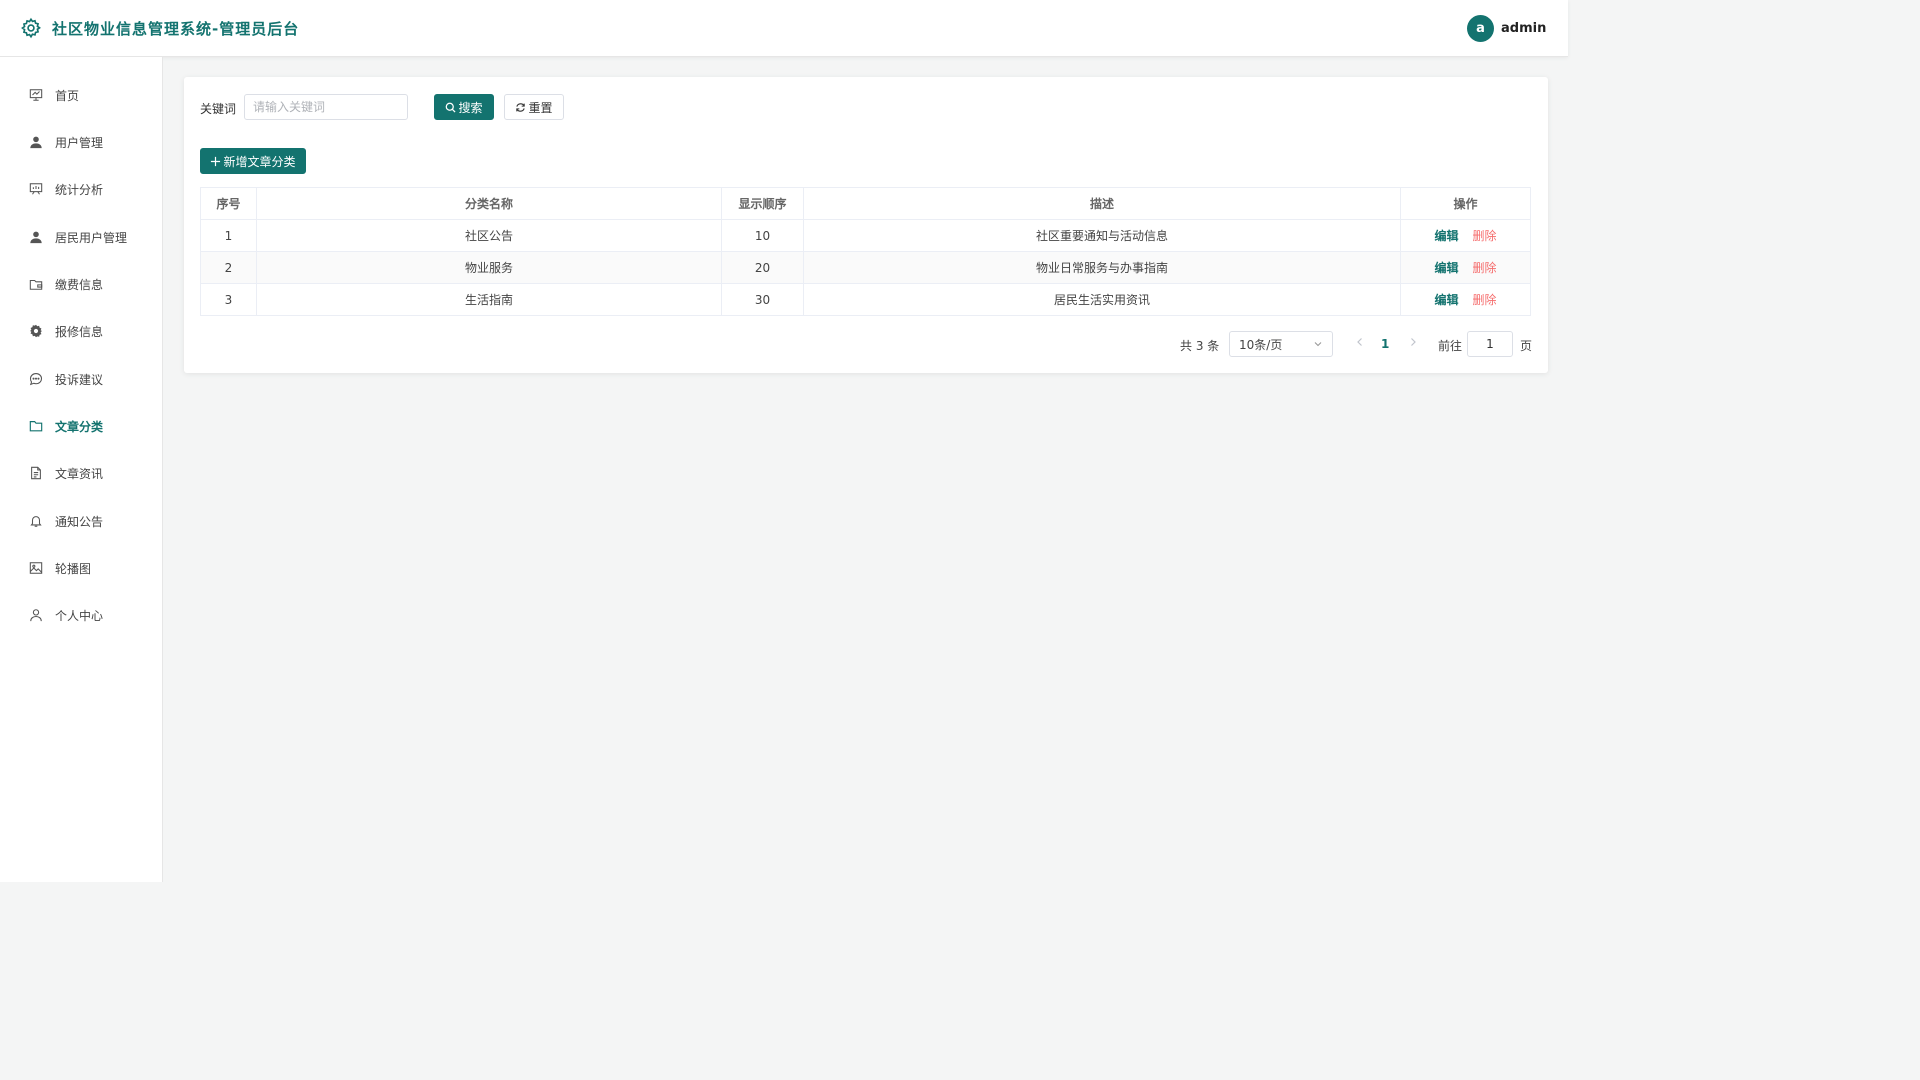 This screenshot has width=1920, height=1080. I want to click on table-row: 3 生活指南 30 居民生活实用资讯 编辑 删除, so click(865, 299).